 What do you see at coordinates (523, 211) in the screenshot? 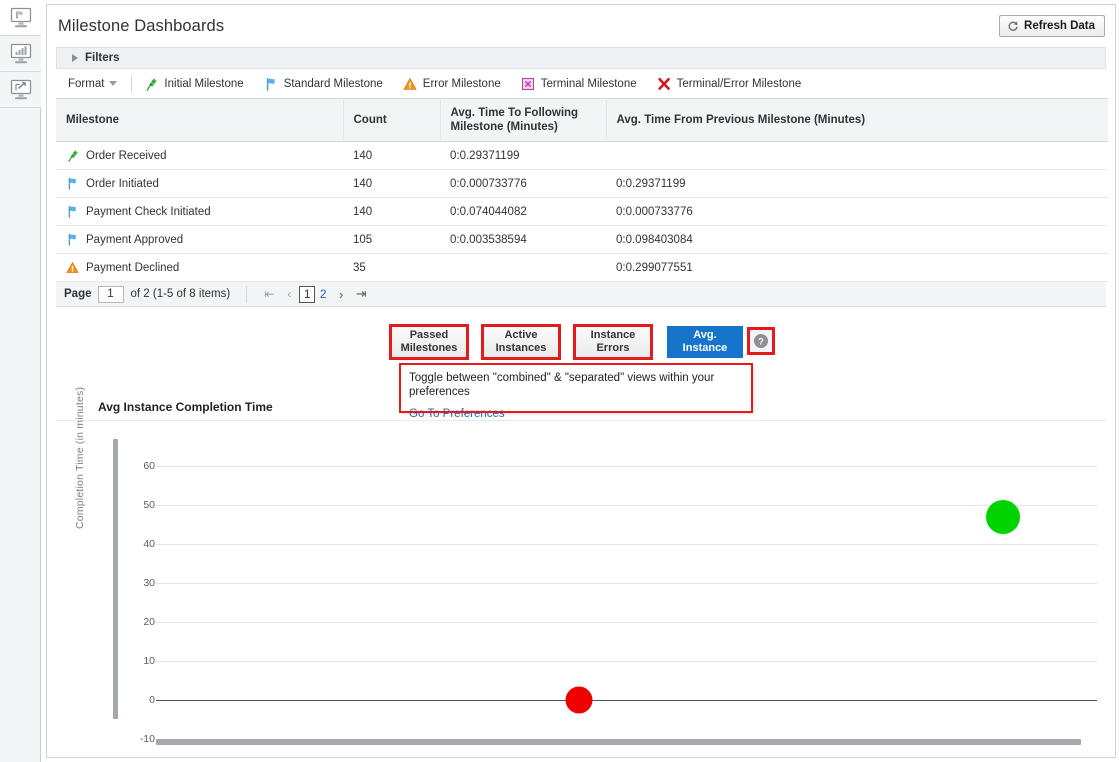
I see `cell-time-to-following: 0:0.074044082` at bounding box center [523, 211].